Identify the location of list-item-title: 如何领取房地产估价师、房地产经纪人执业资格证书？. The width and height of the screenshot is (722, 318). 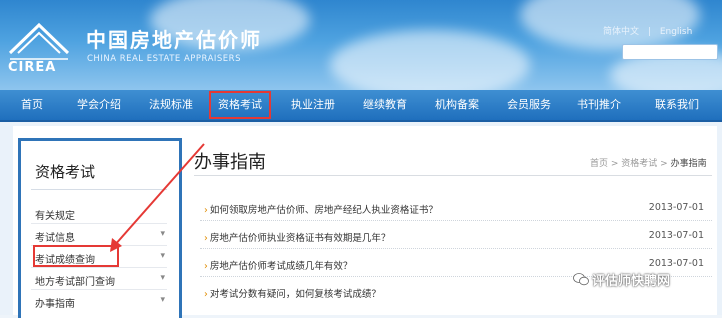
(324, 210).